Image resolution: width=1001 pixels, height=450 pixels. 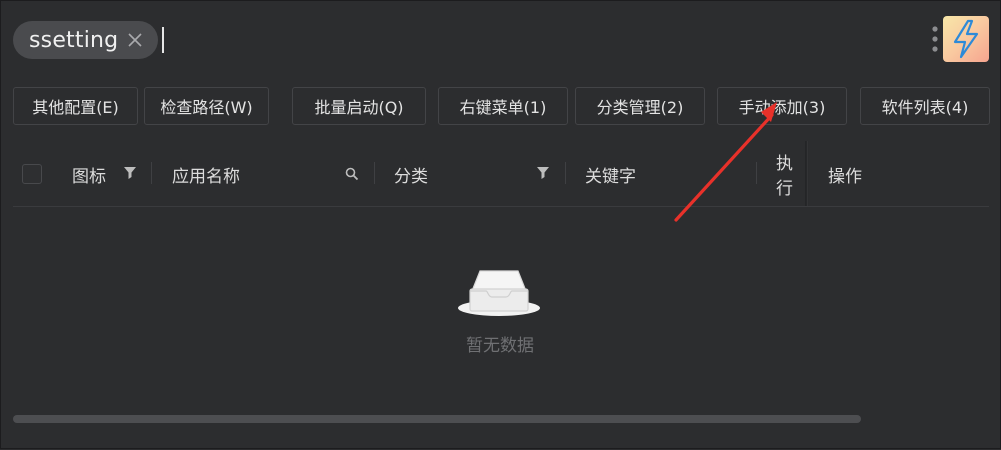 What do you see at coordinates (359, 106) in the screenshot?
I see `batch-launch-button: 批量启动(Q)` at bounding box center [359, 106].